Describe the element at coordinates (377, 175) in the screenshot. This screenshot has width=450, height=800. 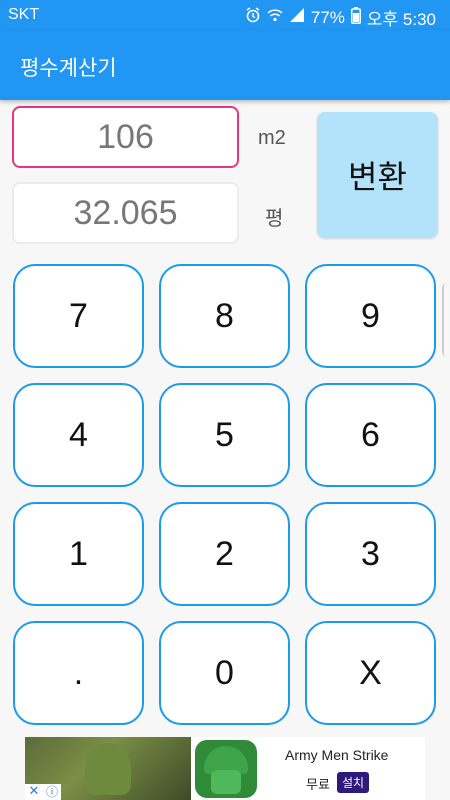
I see `convert-button: 변환` at that location.